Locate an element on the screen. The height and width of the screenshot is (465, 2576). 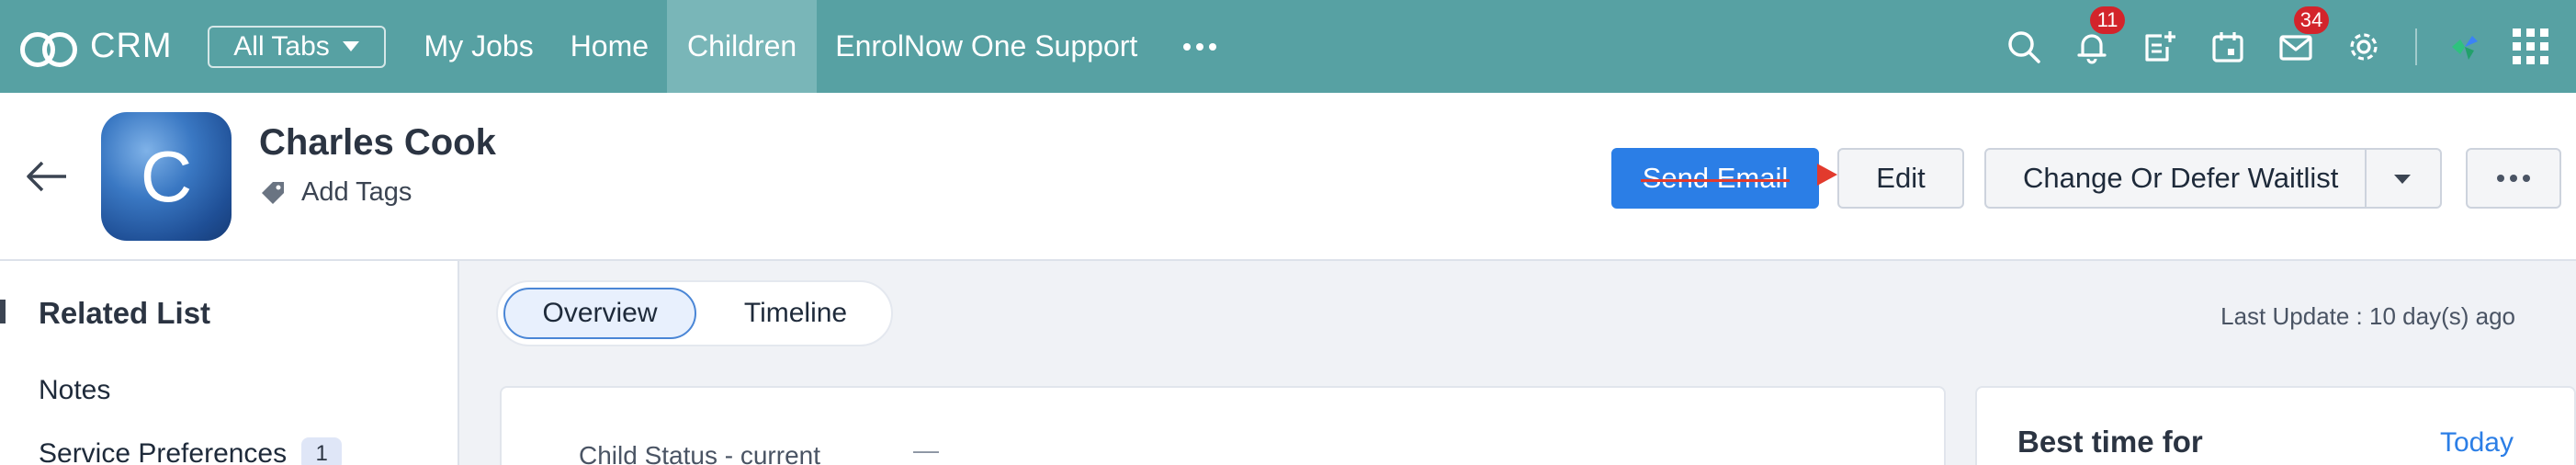
change-or-defer-waitlist-button: Change Or Defer Waitlist is located at coordinates (2213, 178).